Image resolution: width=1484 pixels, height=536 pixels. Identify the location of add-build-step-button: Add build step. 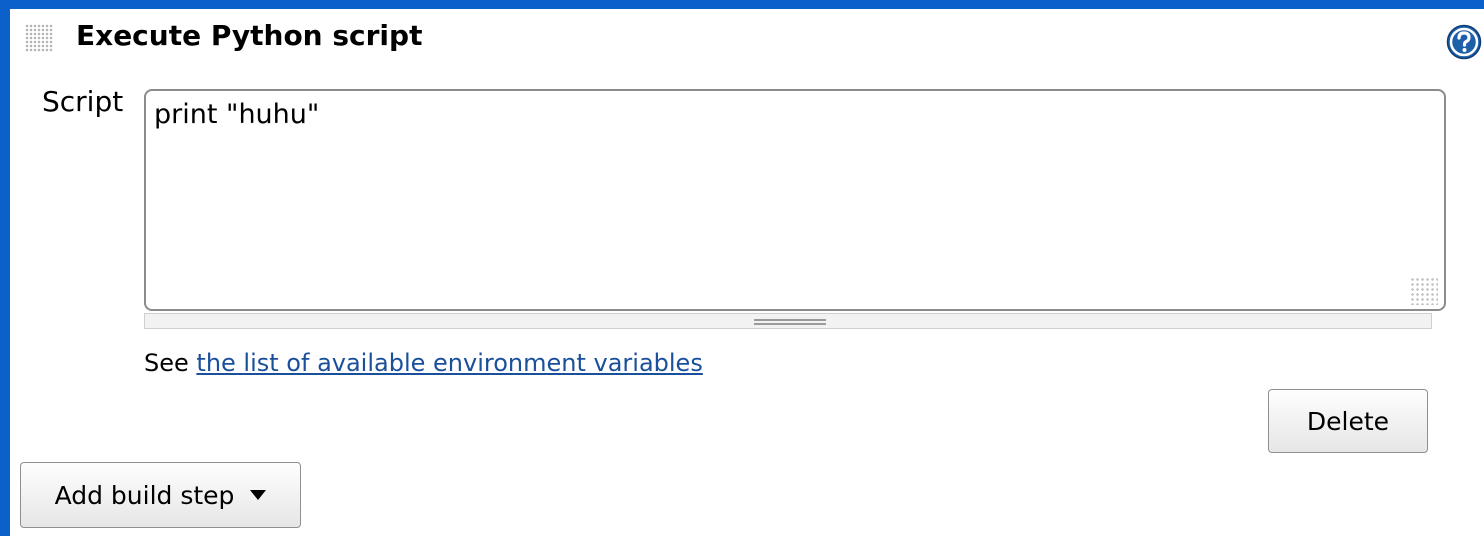
(160, 495).